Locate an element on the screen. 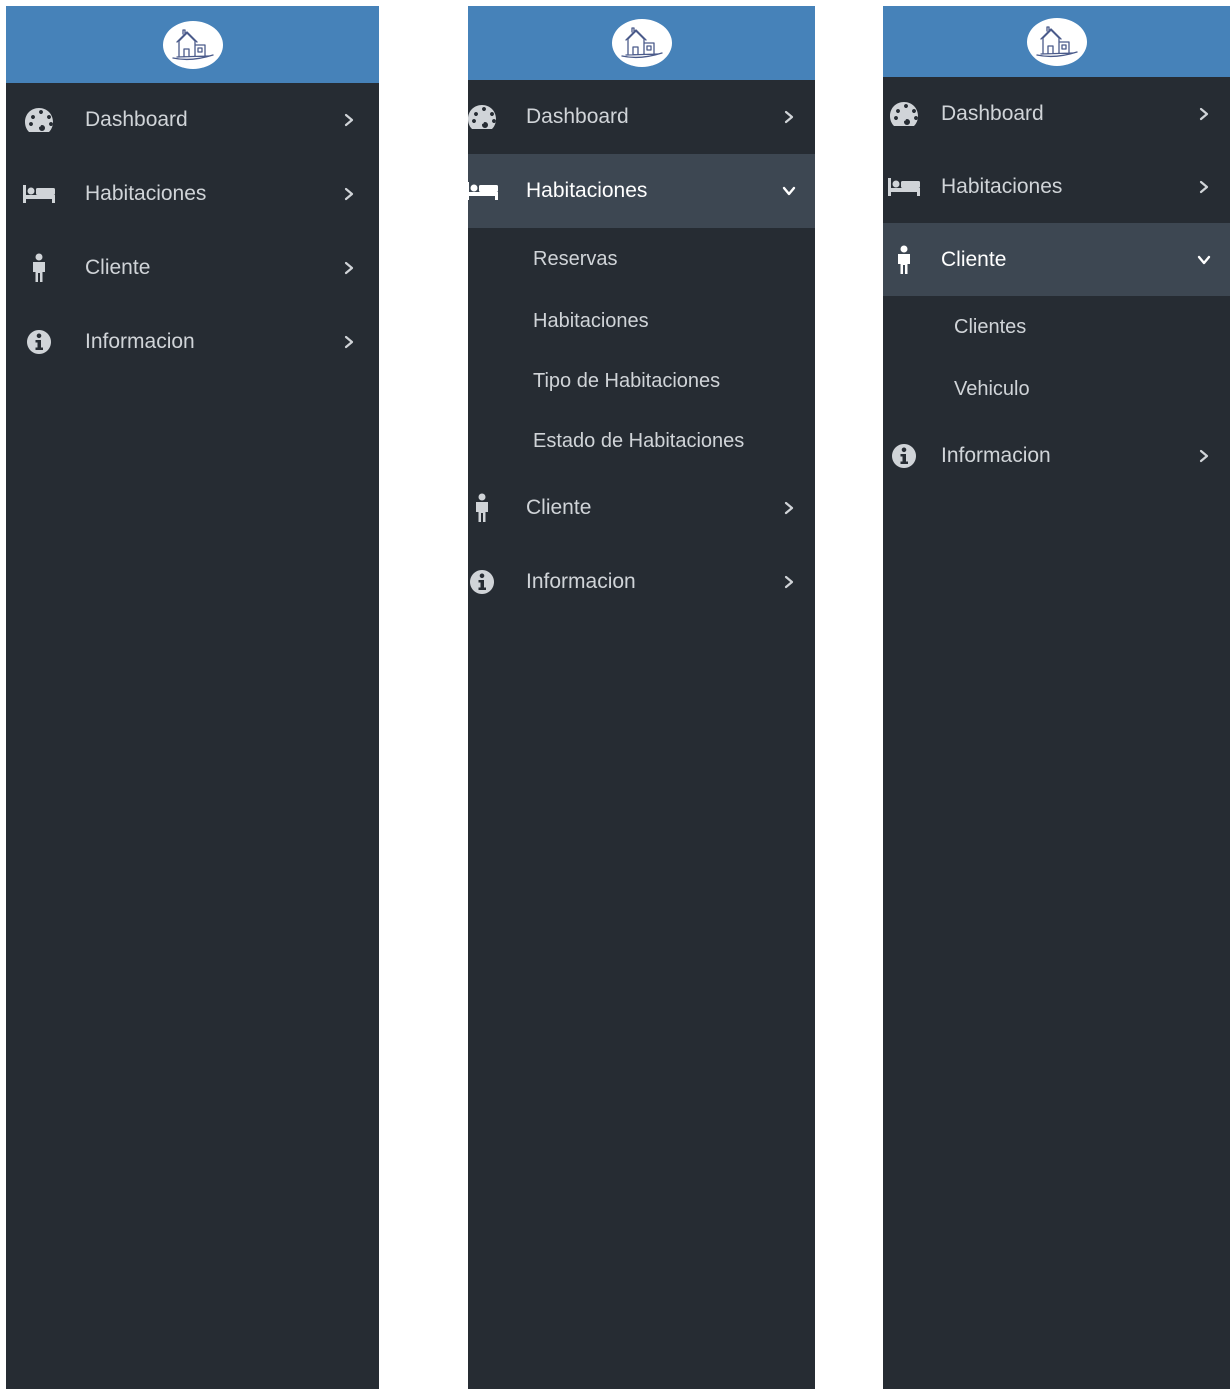 The width and height of the screenshot is (1230, 1389). submenu-item-vehiculo: Vehiculo is located at coordinates (1056, 389).